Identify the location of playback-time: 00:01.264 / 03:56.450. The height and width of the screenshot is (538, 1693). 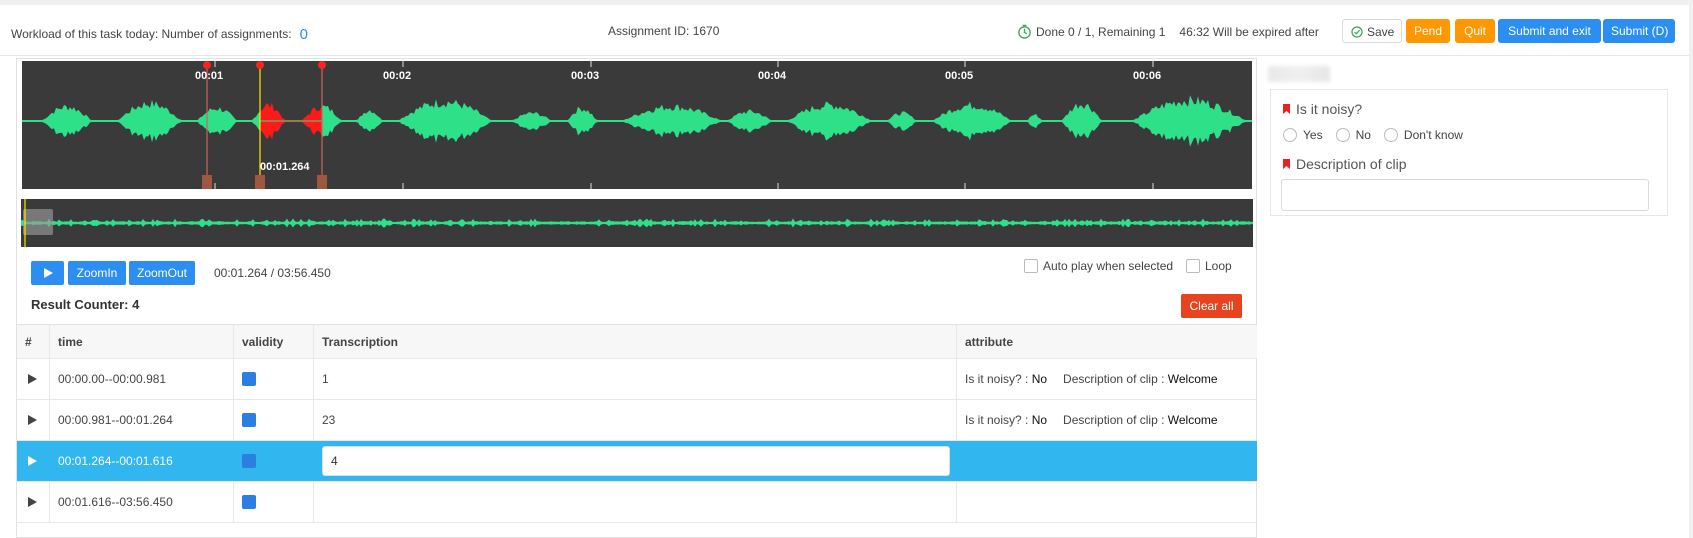
(272, 273).